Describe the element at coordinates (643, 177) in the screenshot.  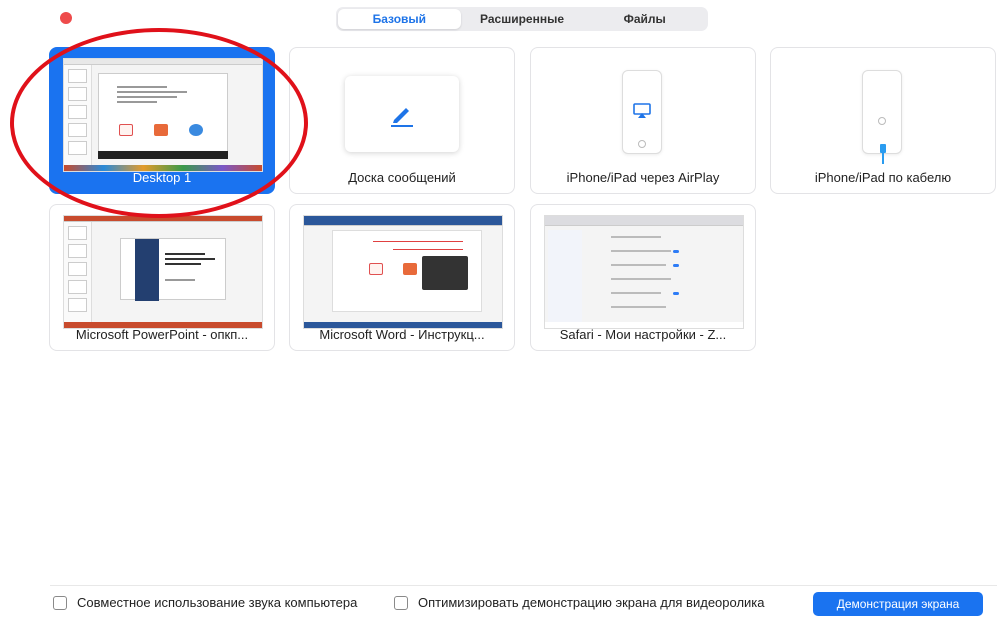
I see `source-label: iPhone/iPad через AirPlay` at that location.